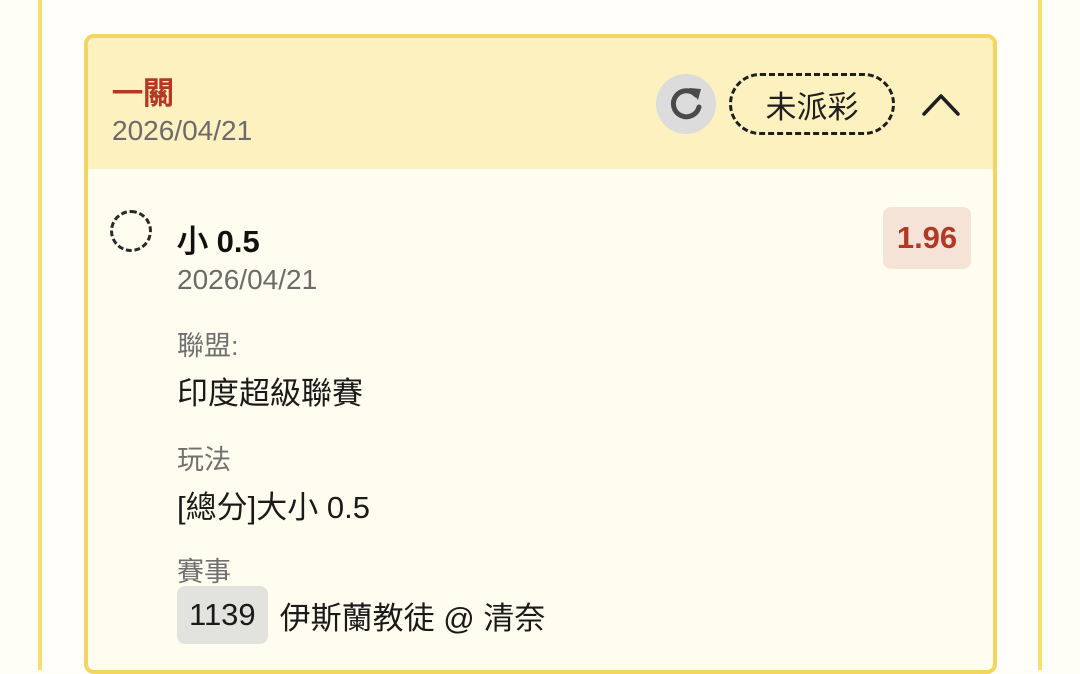 The width and height of the screenshot is (1080, 674). What do you see at coordinates (812, 104) in the screenshot?
I see `status-badge: 未派彩` at bounding box center [812, 104].